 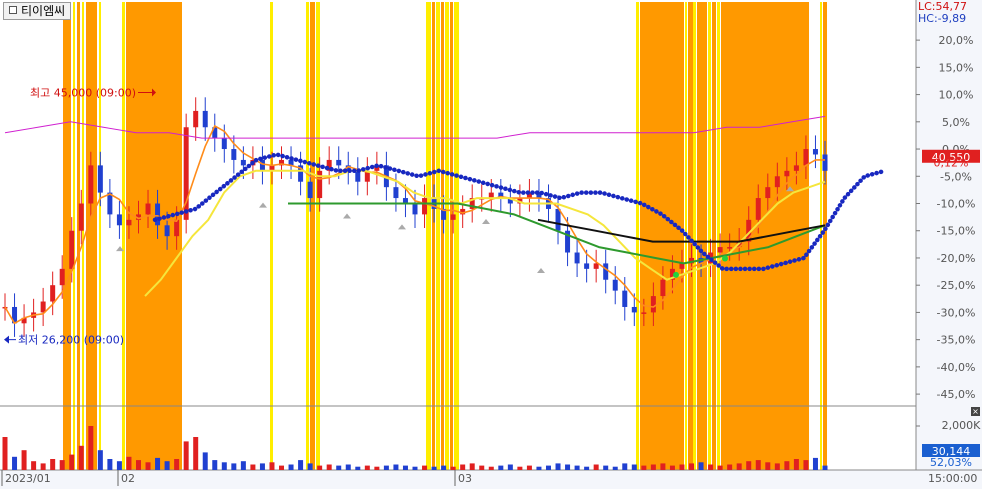 What do you see at coordinates (43, 11) in the screenshot?
I see `ticker-name: 티이엠씨` at bounding box center [43, 11].